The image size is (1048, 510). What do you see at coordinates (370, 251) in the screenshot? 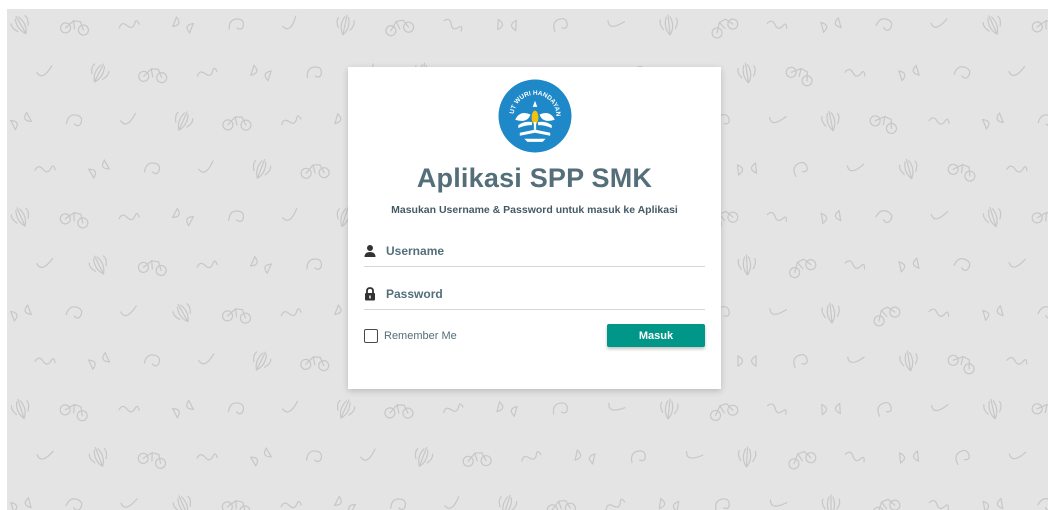
I see `user-icon` at bounding box center [370, 251].